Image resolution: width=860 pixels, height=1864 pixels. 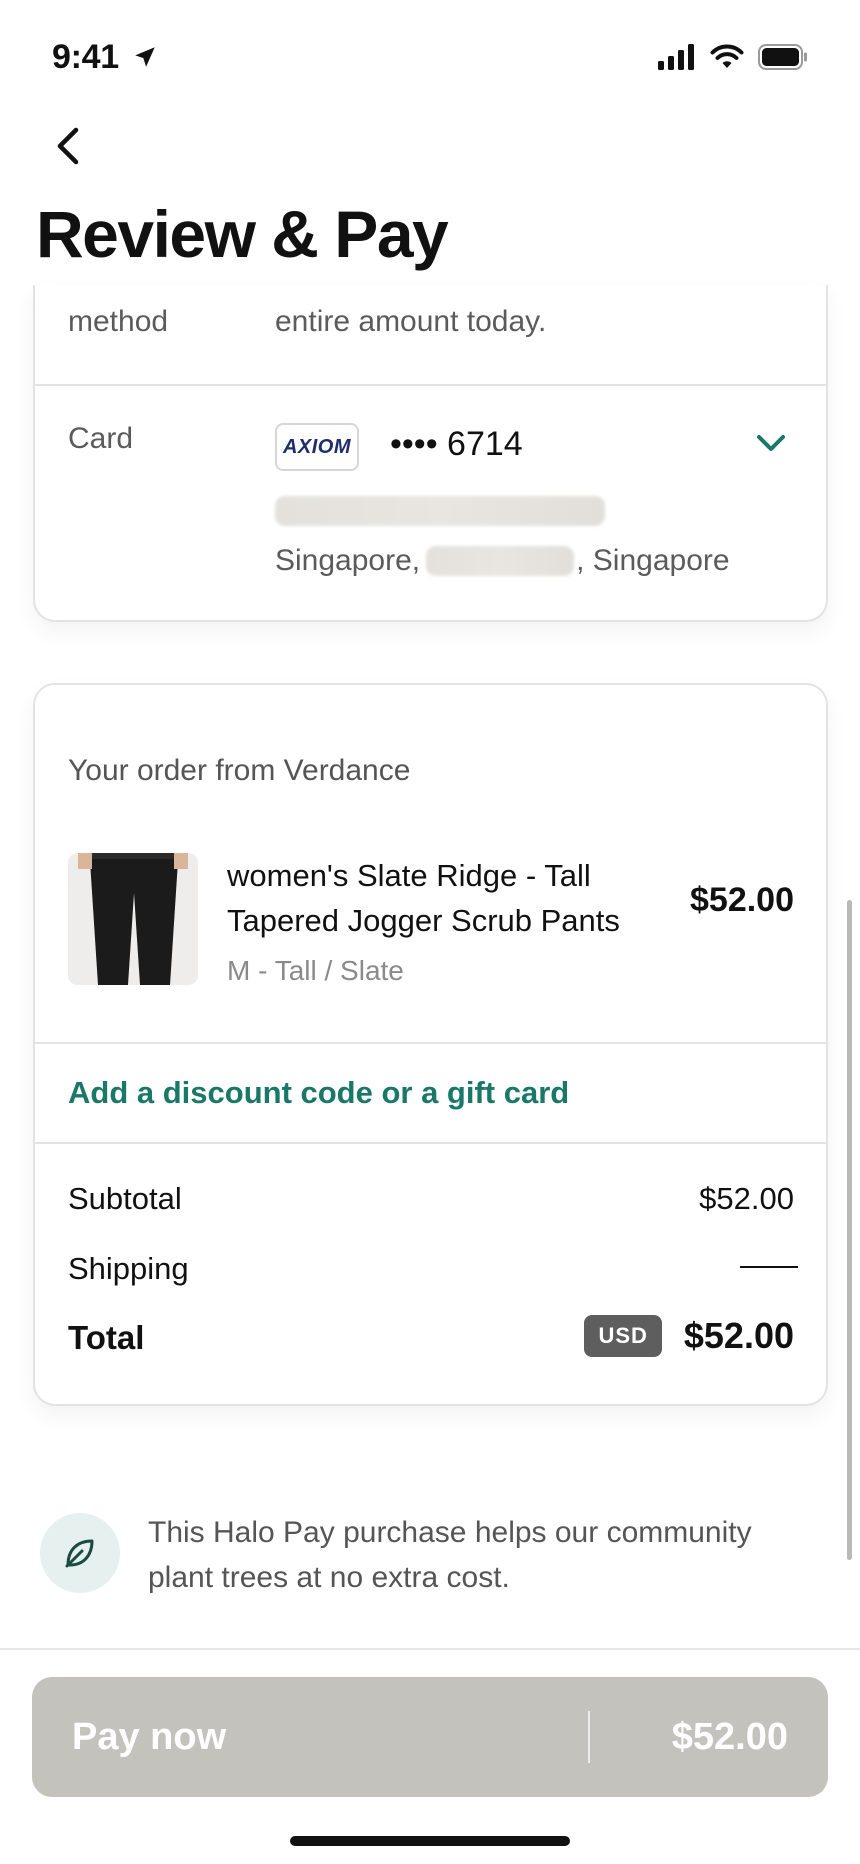 What do you see at coordinates (318, 1093) in the screenshot?
I see `discount-link: Add a discount code or a gift card` at bounding box center [318, 1093].